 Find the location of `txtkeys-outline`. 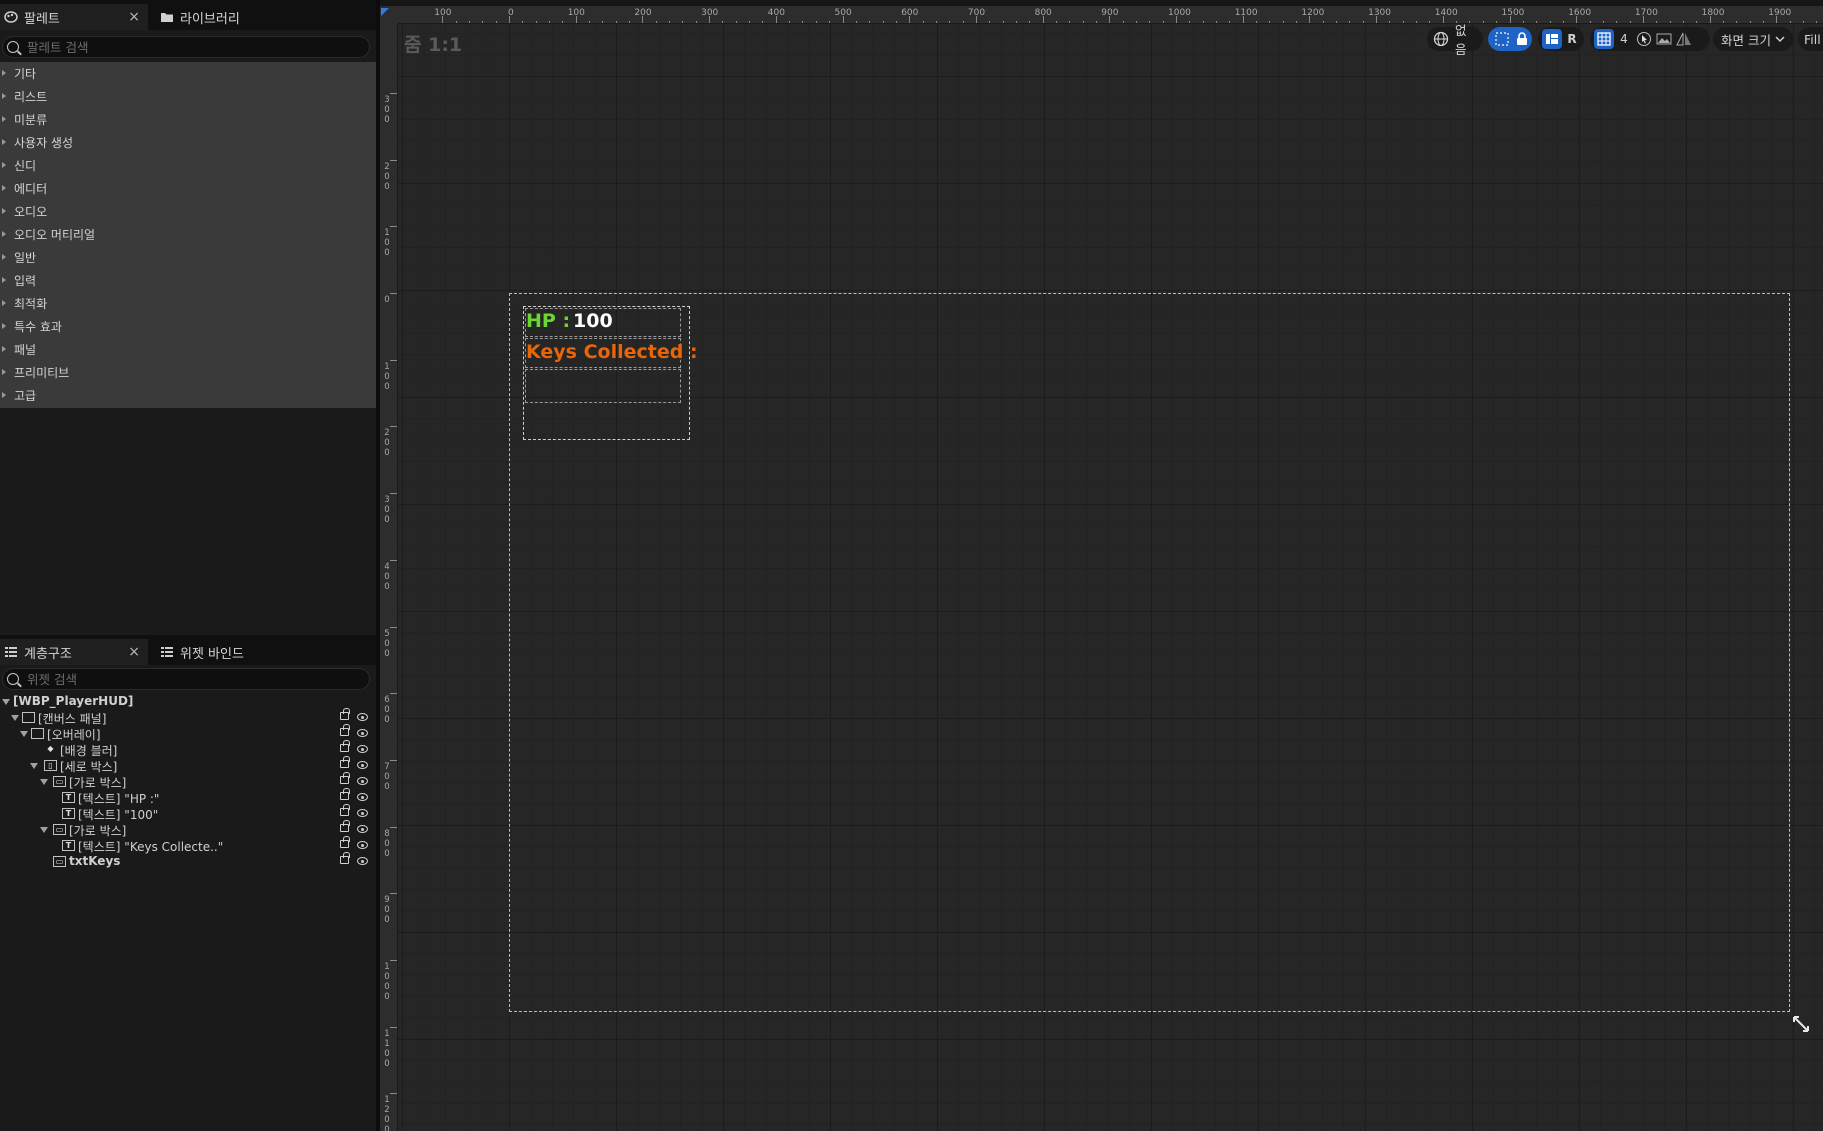

txtkeys-outline is located at coordinates (603, 386).